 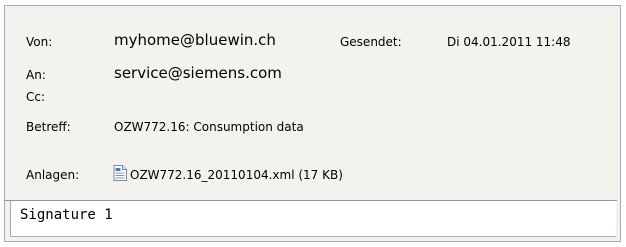 I want to click on subject-label: Betreff:, so click(x=48, y=127).